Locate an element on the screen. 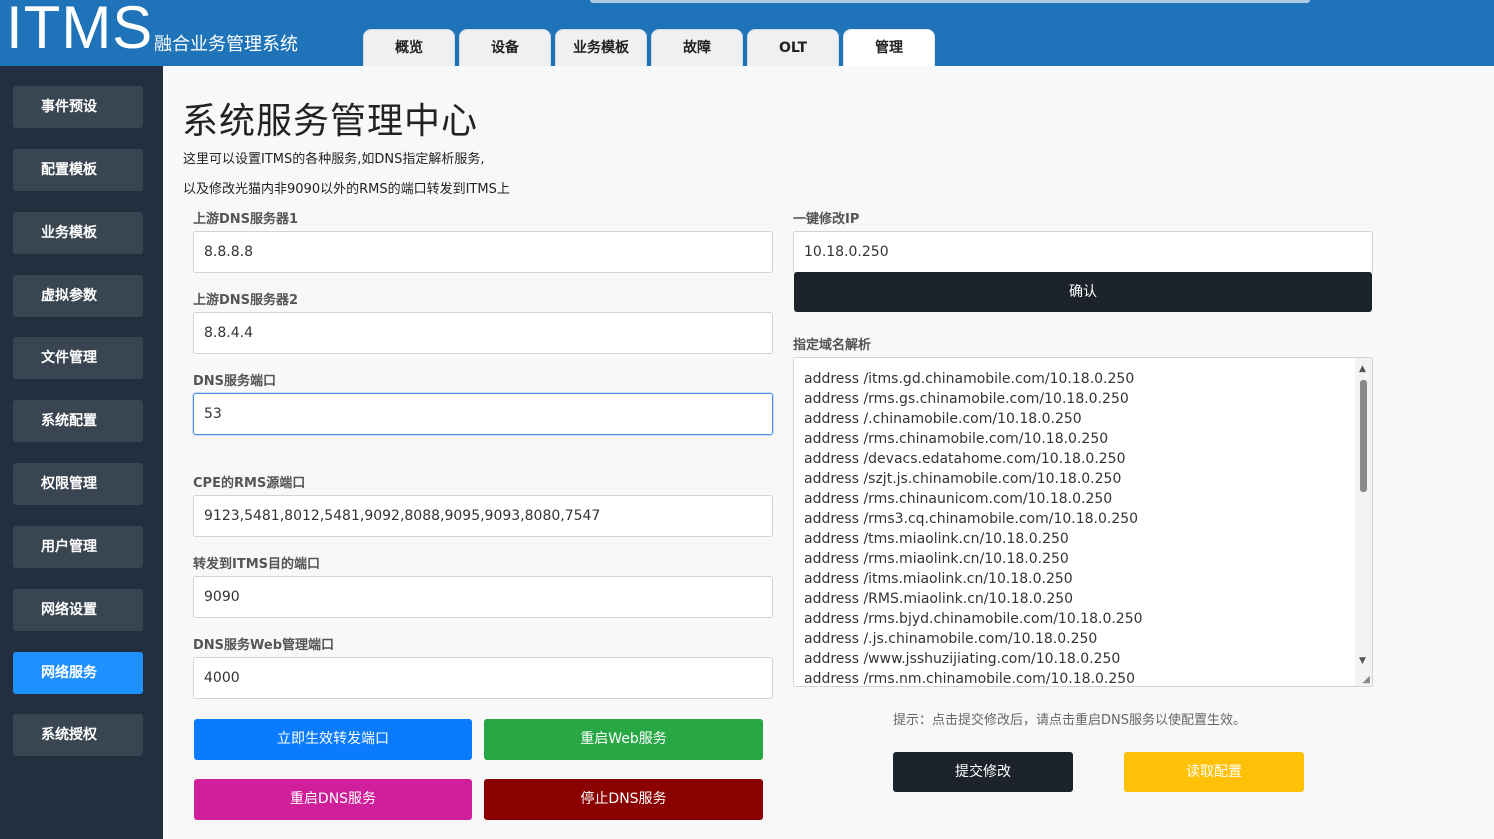 This screenshot has width=1494, height=839. domain-line: address /itms.miaolink.cn/10.18.0.250 is located at coordinates (938, 579).